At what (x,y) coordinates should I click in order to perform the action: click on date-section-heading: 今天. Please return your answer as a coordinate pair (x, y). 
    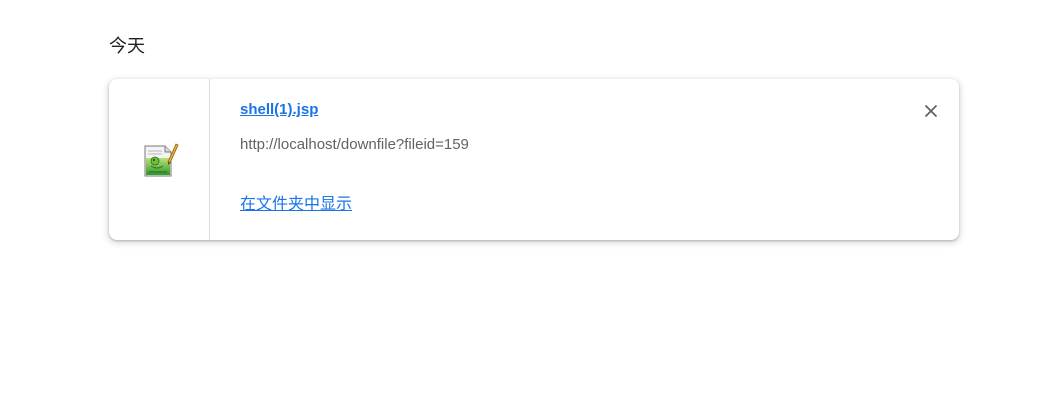
    Looking at the image, I should click on (127, 46).